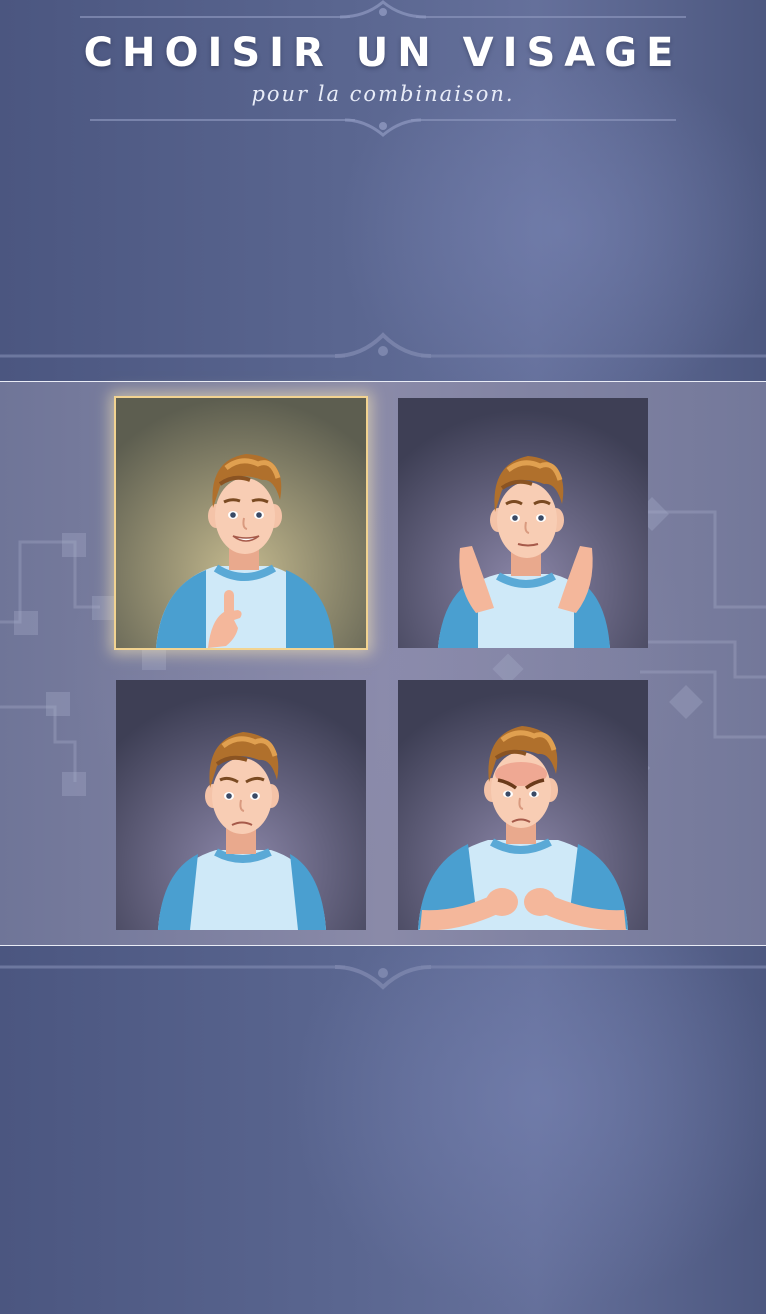 This screenshot has height=1314, width=766. I want to click on page-subtitle: pour la combinaison., so click(383, 94).